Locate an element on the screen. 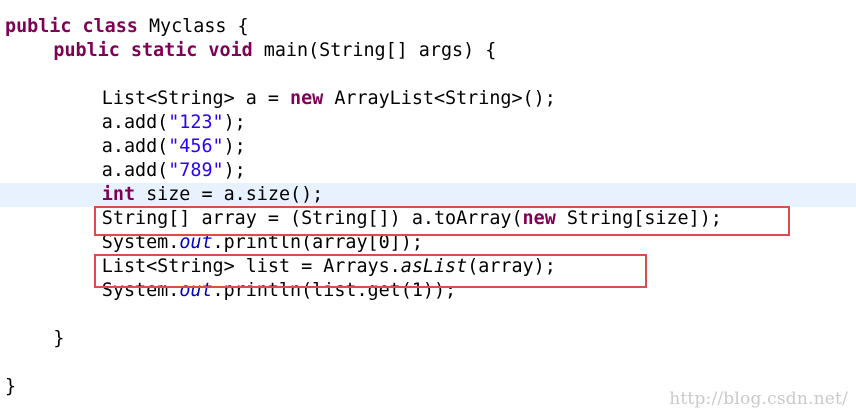  token-str: "789" is located at coordinates (196, 170).